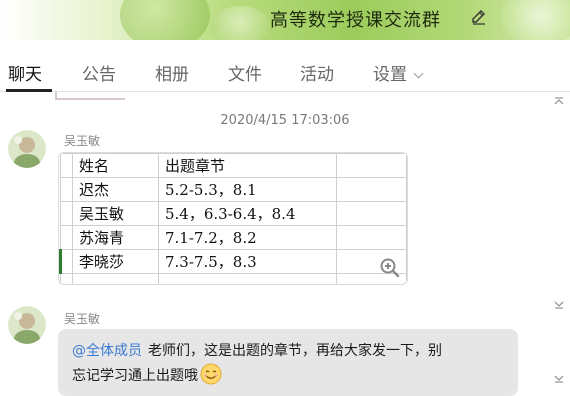 The height and width of the screenshot is (396, 570). What do you see at coordinates (115, 237) in the screenshot?
I see `table-cell: 苏海青` at bounding box center [115, 237].